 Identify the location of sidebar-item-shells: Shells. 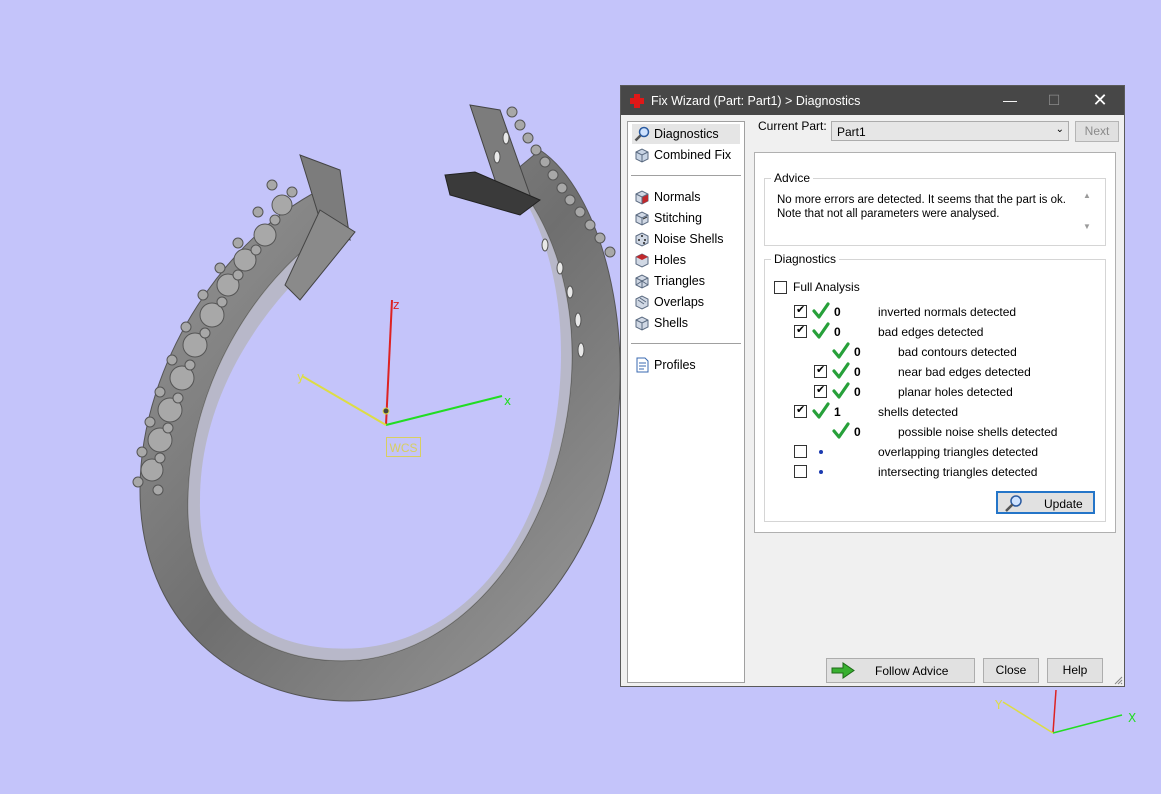
(686, 323).